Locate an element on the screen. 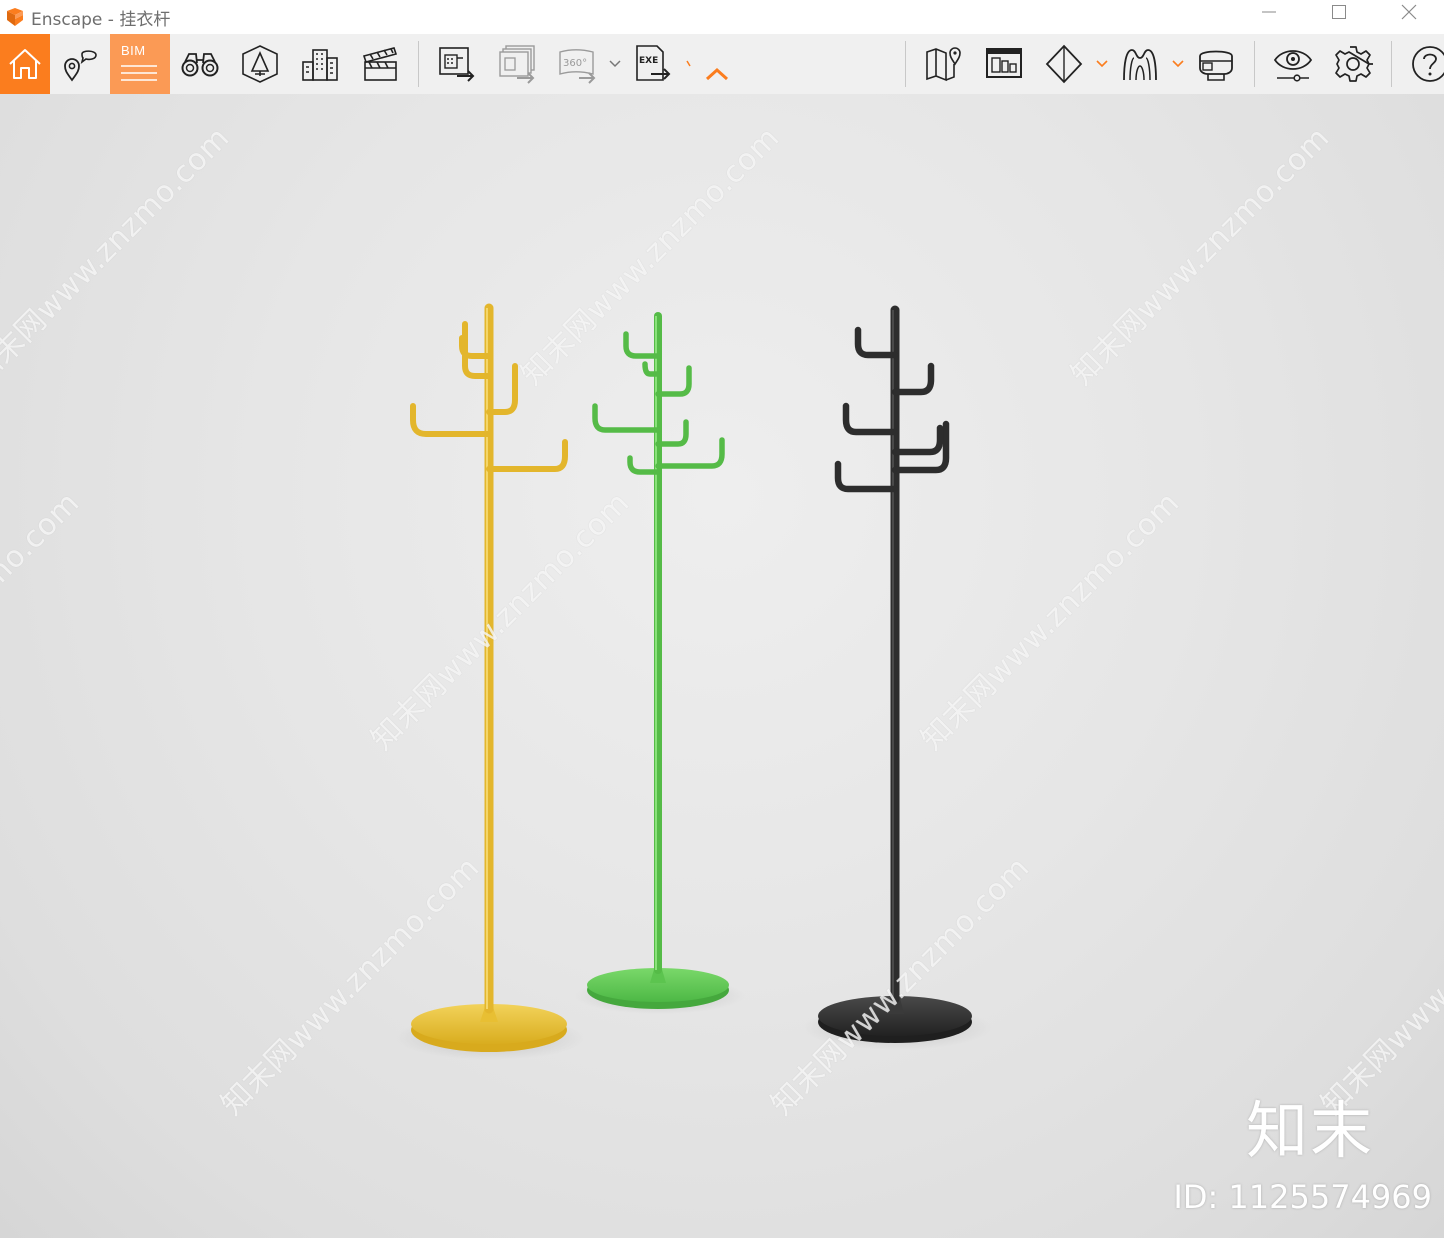 The width and height of the screenshot is (1444, 1238). export-panorama-button: 360° is located at coordinates (577, 64).